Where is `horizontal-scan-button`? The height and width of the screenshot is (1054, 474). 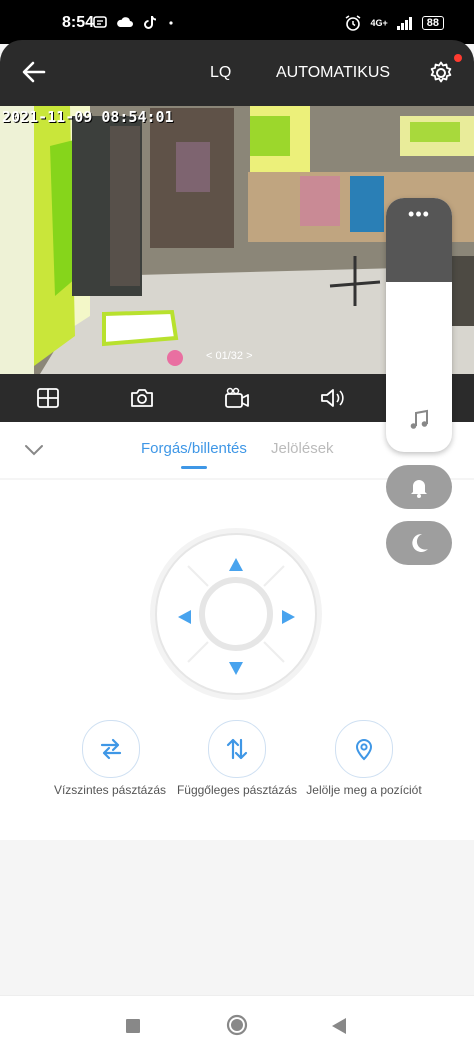
horizontal-scan-button is located at coordinates (111, 749).